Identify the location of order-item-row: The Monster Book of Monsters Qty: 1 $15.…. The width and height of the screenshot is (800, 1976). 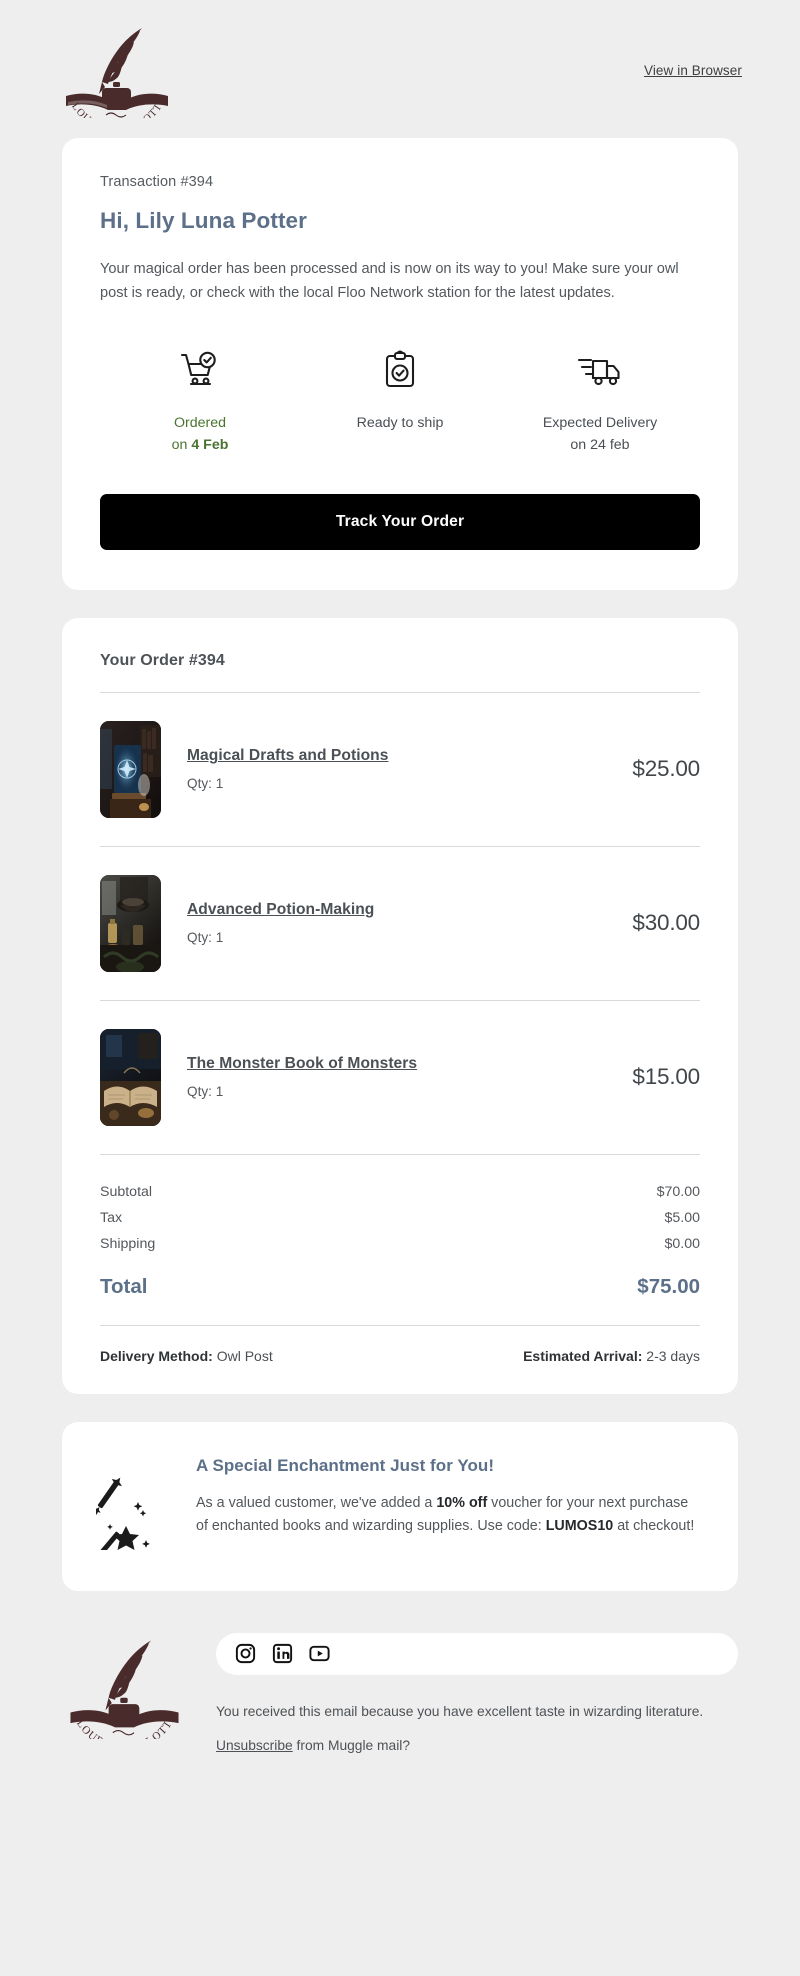
(400, 1077).